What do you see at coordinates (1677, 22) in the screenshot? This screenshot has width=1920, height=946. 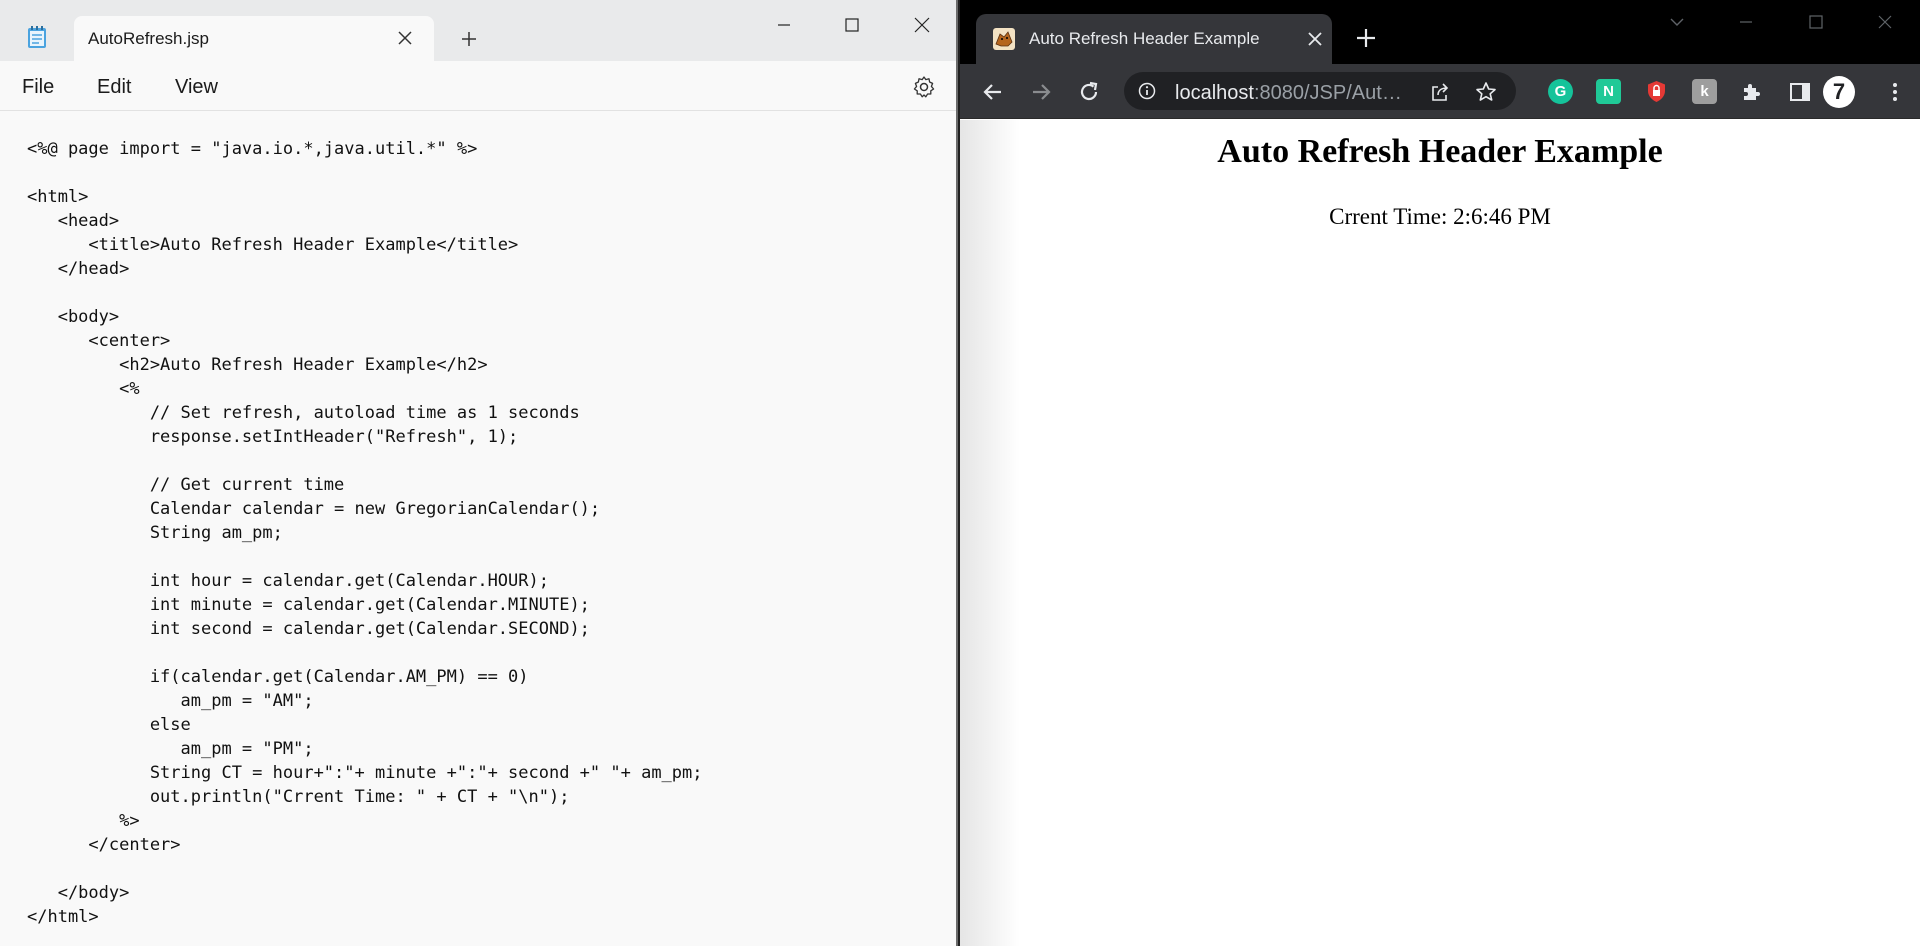 I see `chevron-down-icon` at bounding box center [1677, 22].